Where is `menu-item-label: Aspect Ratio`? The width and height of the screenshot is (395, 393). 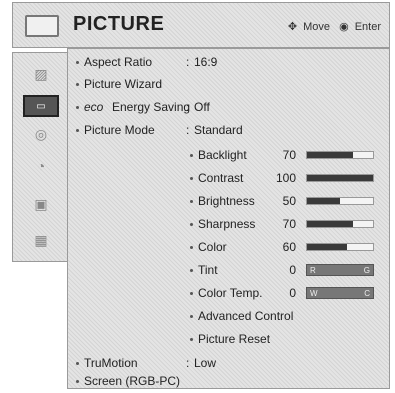 menu-item-label: Aspect Ratio is located at coordinates (118, 62).